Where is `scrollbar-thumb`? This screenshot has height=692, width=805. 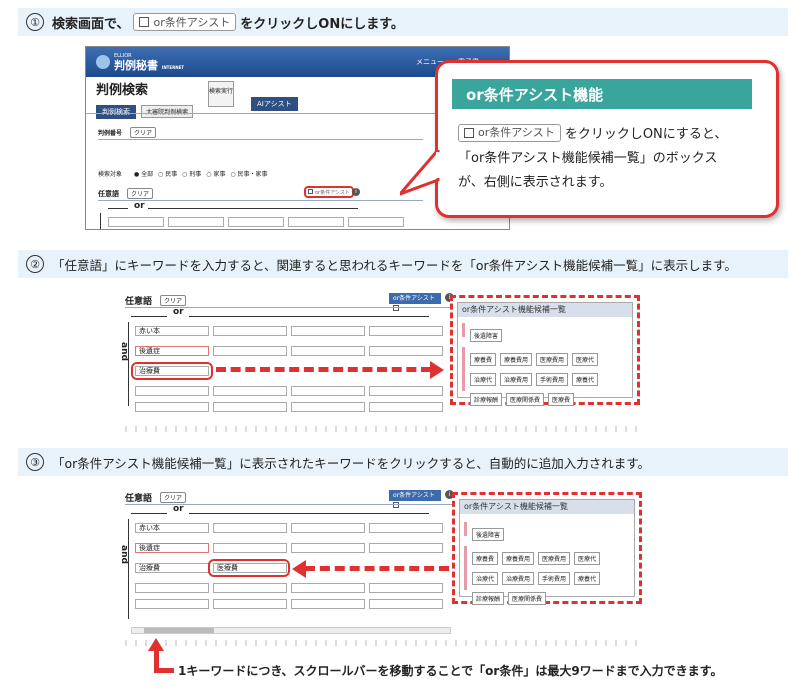
scrollbar-thumb is located at coordinates (179, 630).